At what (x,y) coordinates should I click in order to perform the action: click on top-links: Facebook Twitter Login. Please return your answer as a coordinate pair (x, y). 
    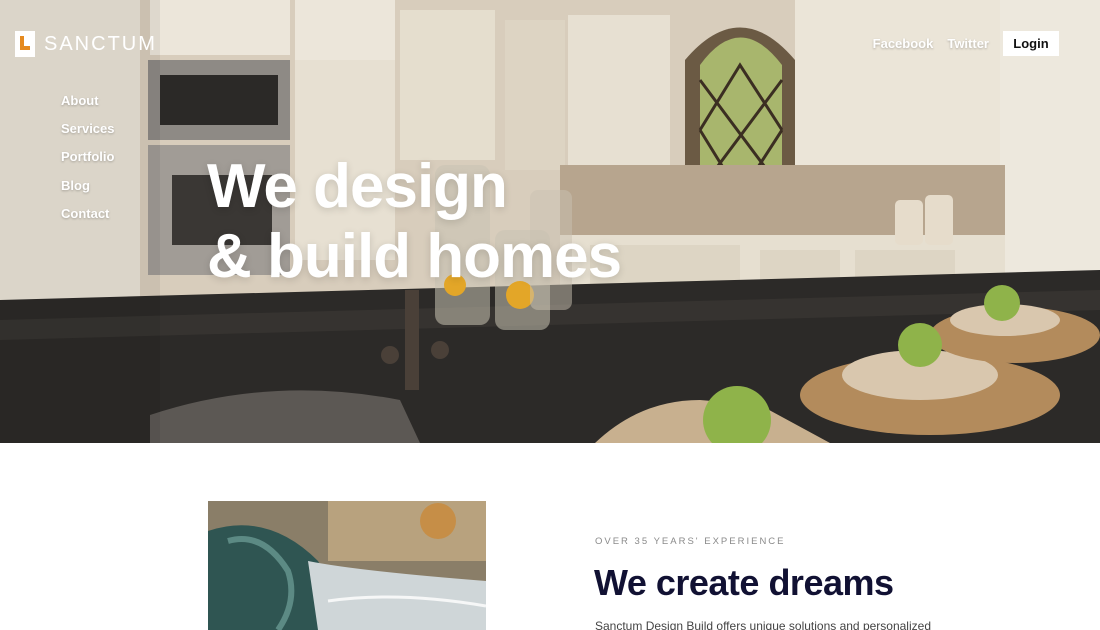
    Looking at the image, I should click on (966, 43).